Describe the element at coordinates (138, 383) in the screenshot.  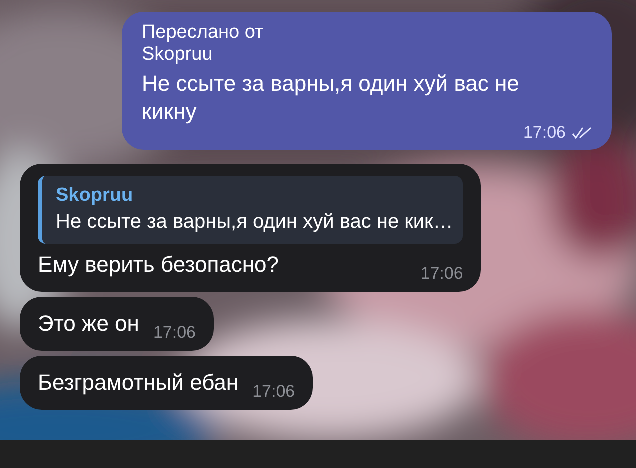
I see `message-text: Безграмотный ебан` at that location.